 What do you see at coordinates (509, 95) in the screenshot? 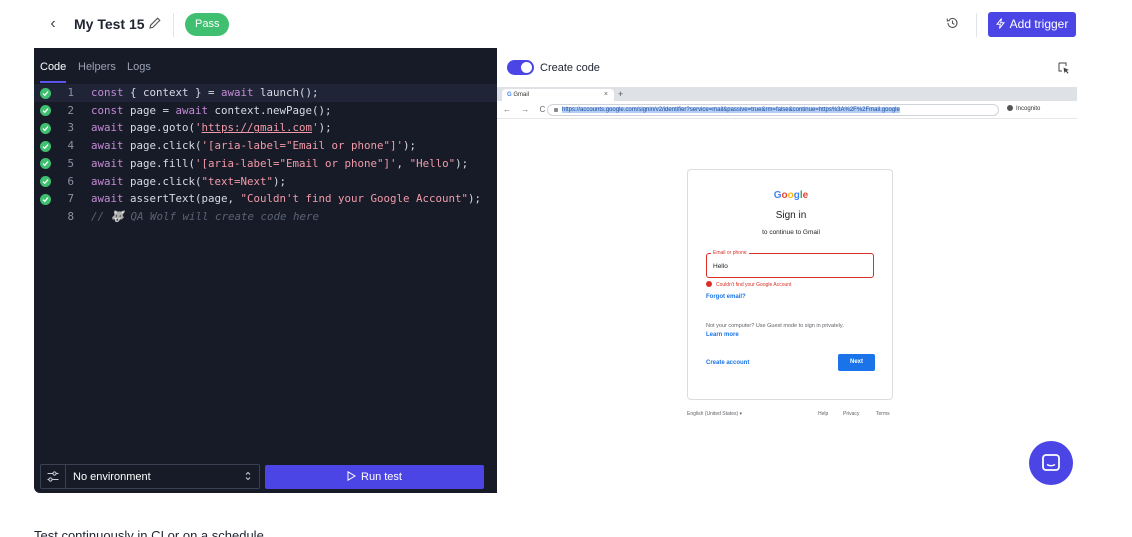
I see `google-g-icon: G` at bounding box center [509, 95].